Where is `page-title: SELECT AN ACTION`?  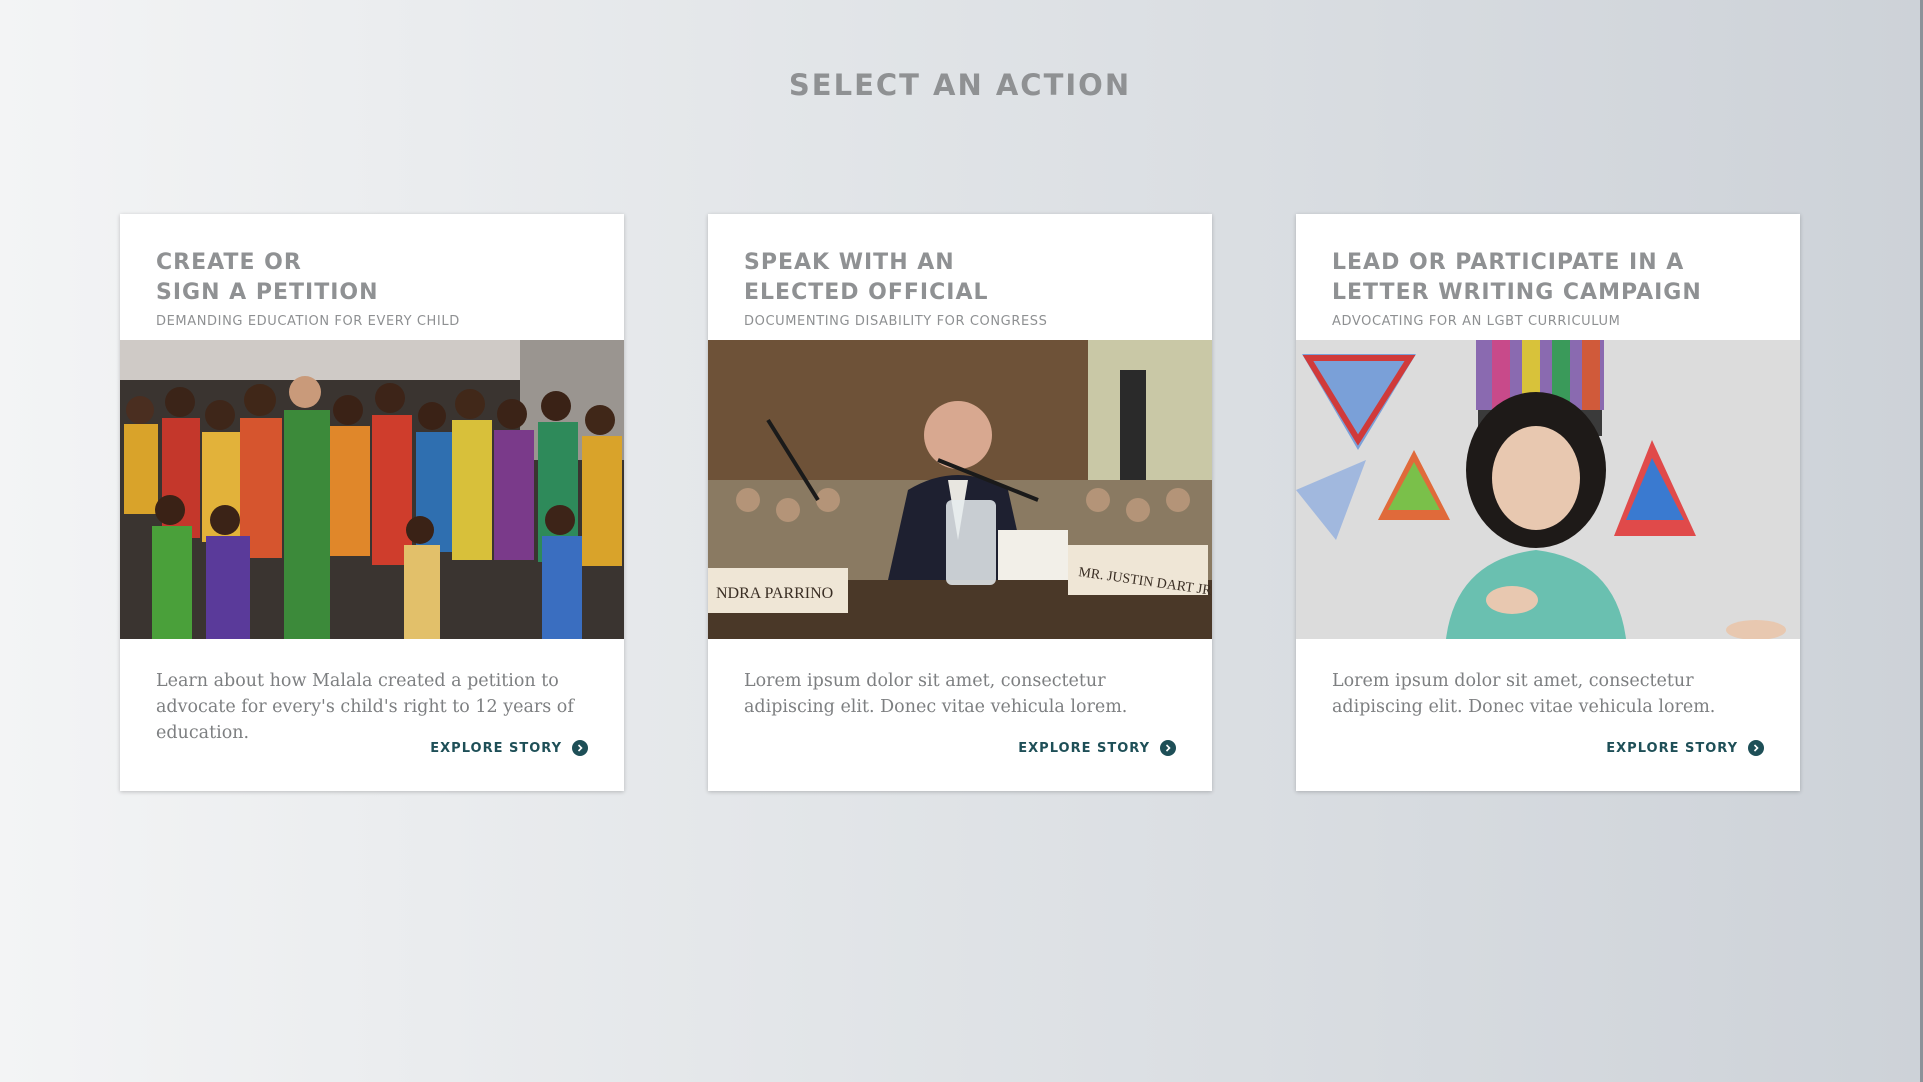
page-title: SELECT AN ACTION is located at coordinates (960, 85).